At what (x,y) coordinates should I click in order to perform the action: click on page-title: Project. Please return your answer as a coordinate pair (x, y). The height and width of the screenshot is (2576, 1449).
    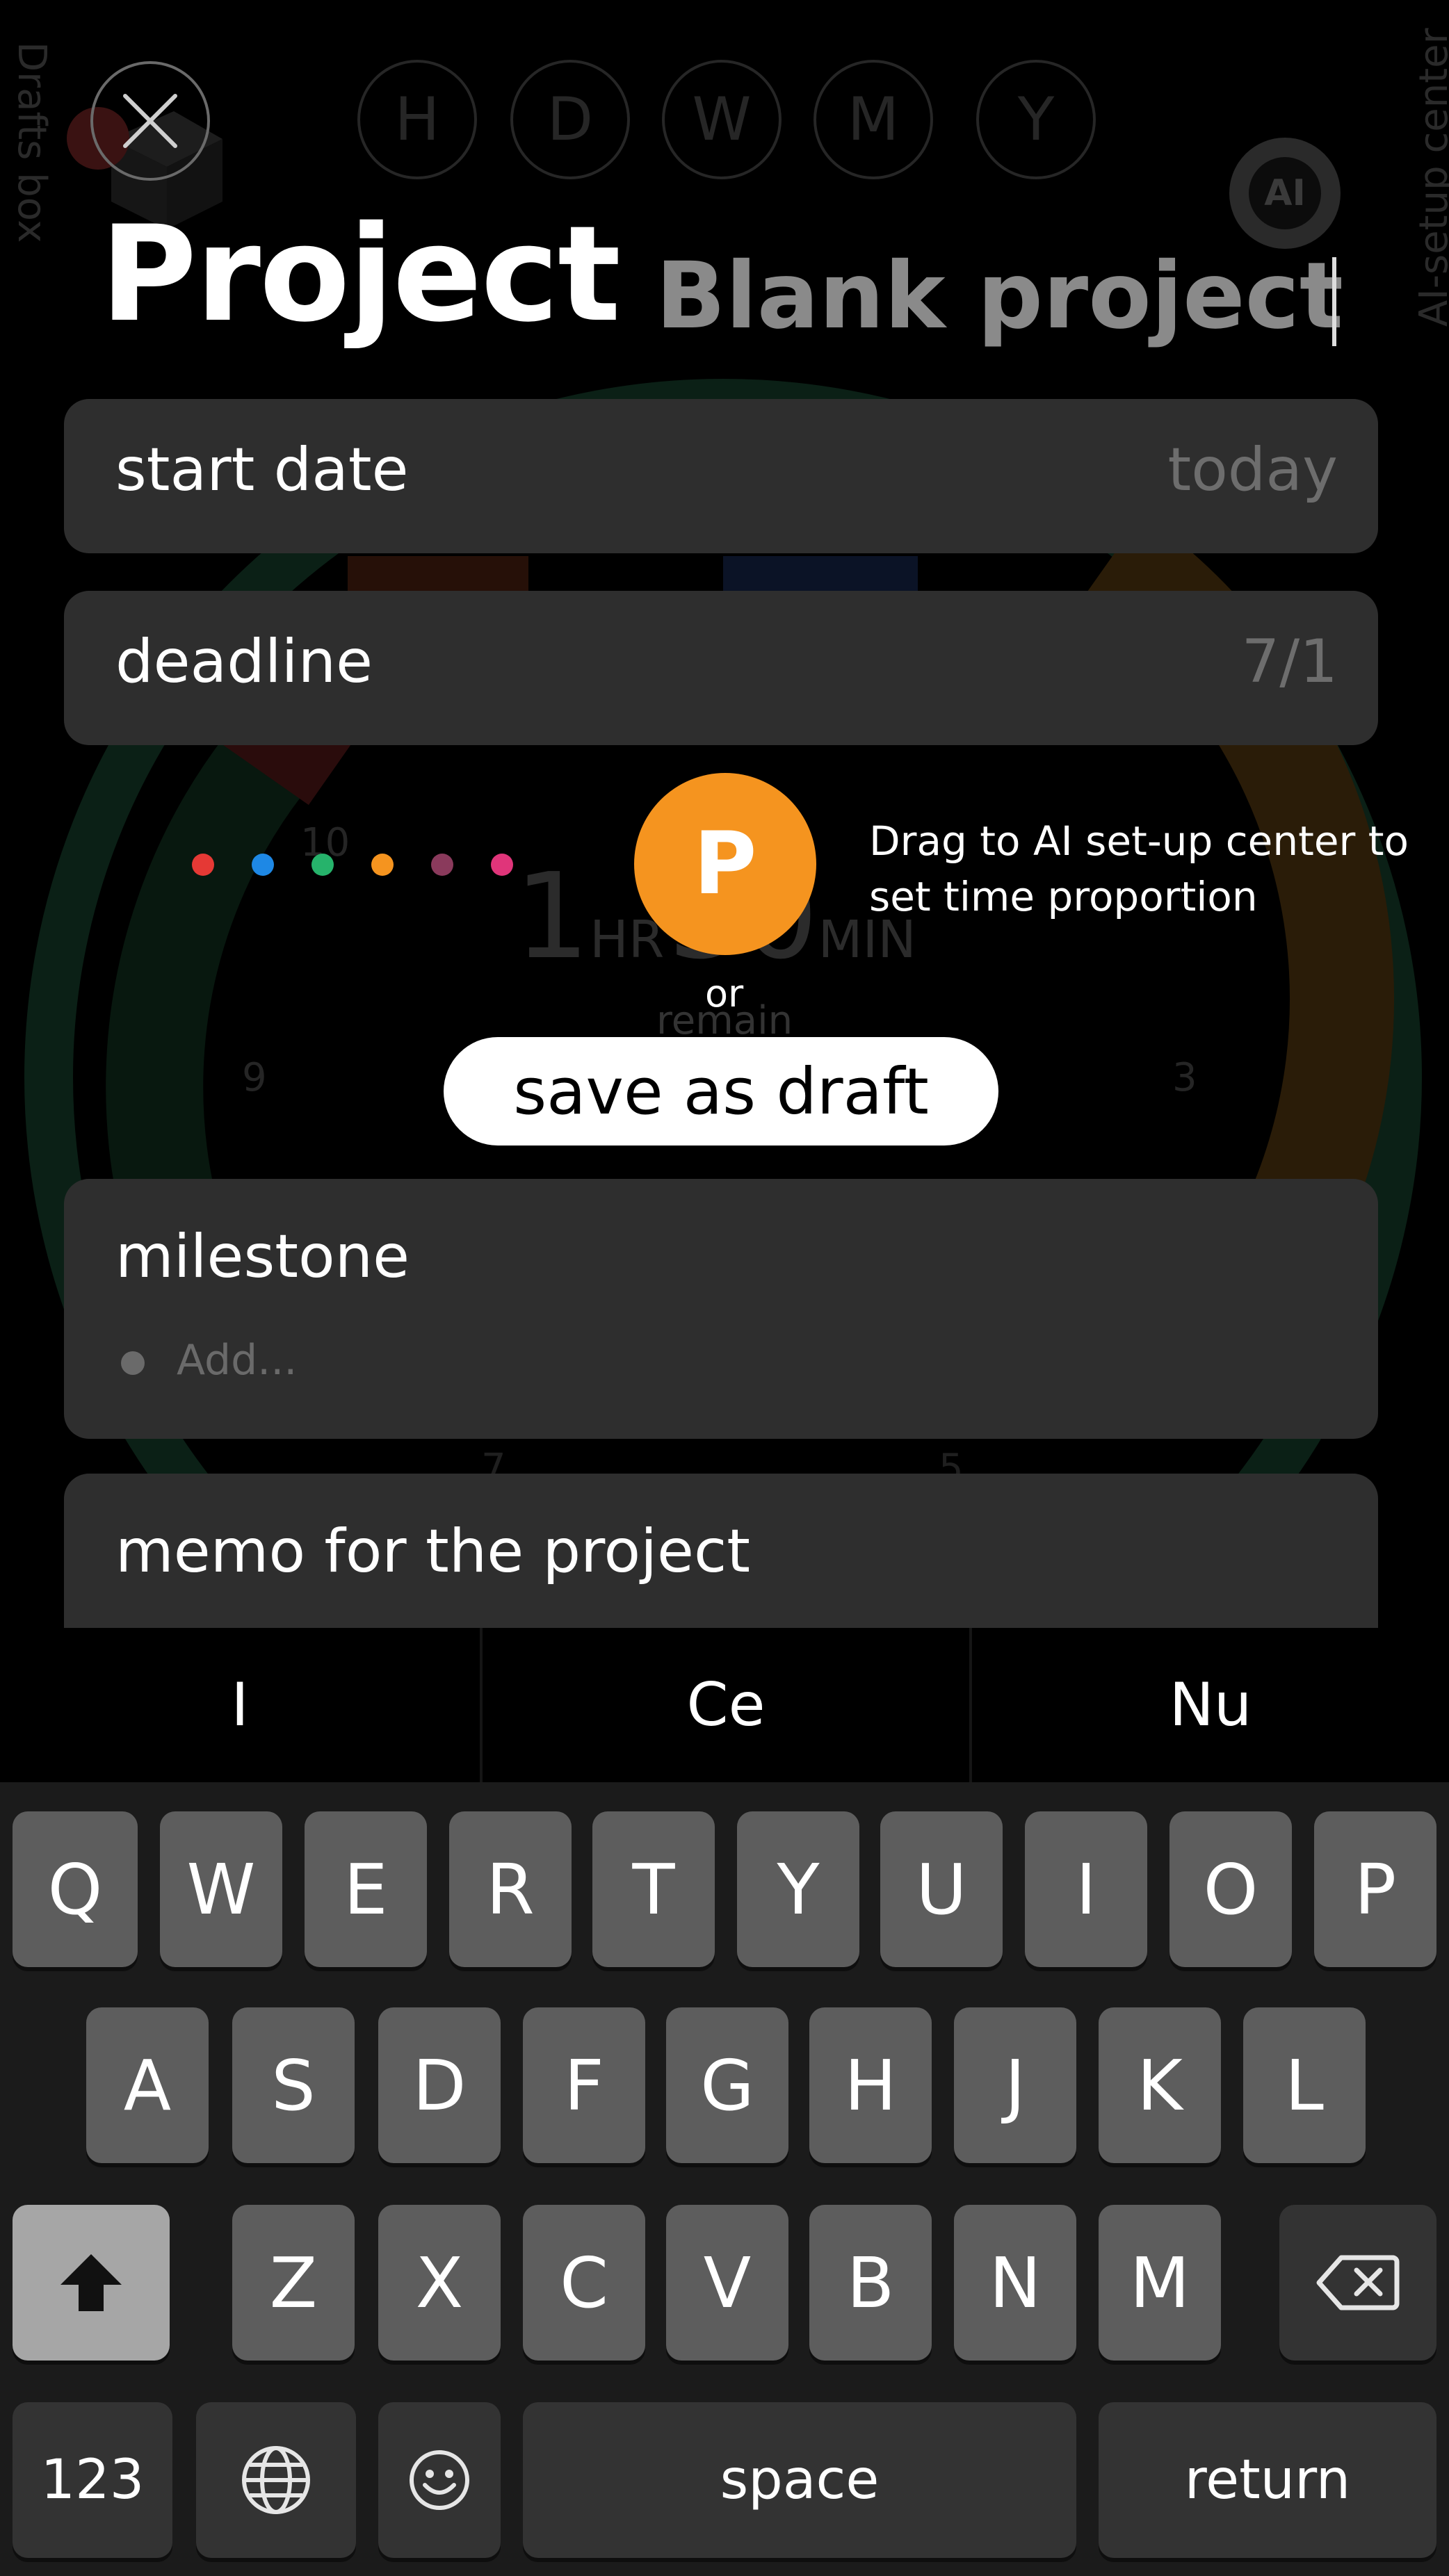
    Looking at the image, I should click on (361, 274).